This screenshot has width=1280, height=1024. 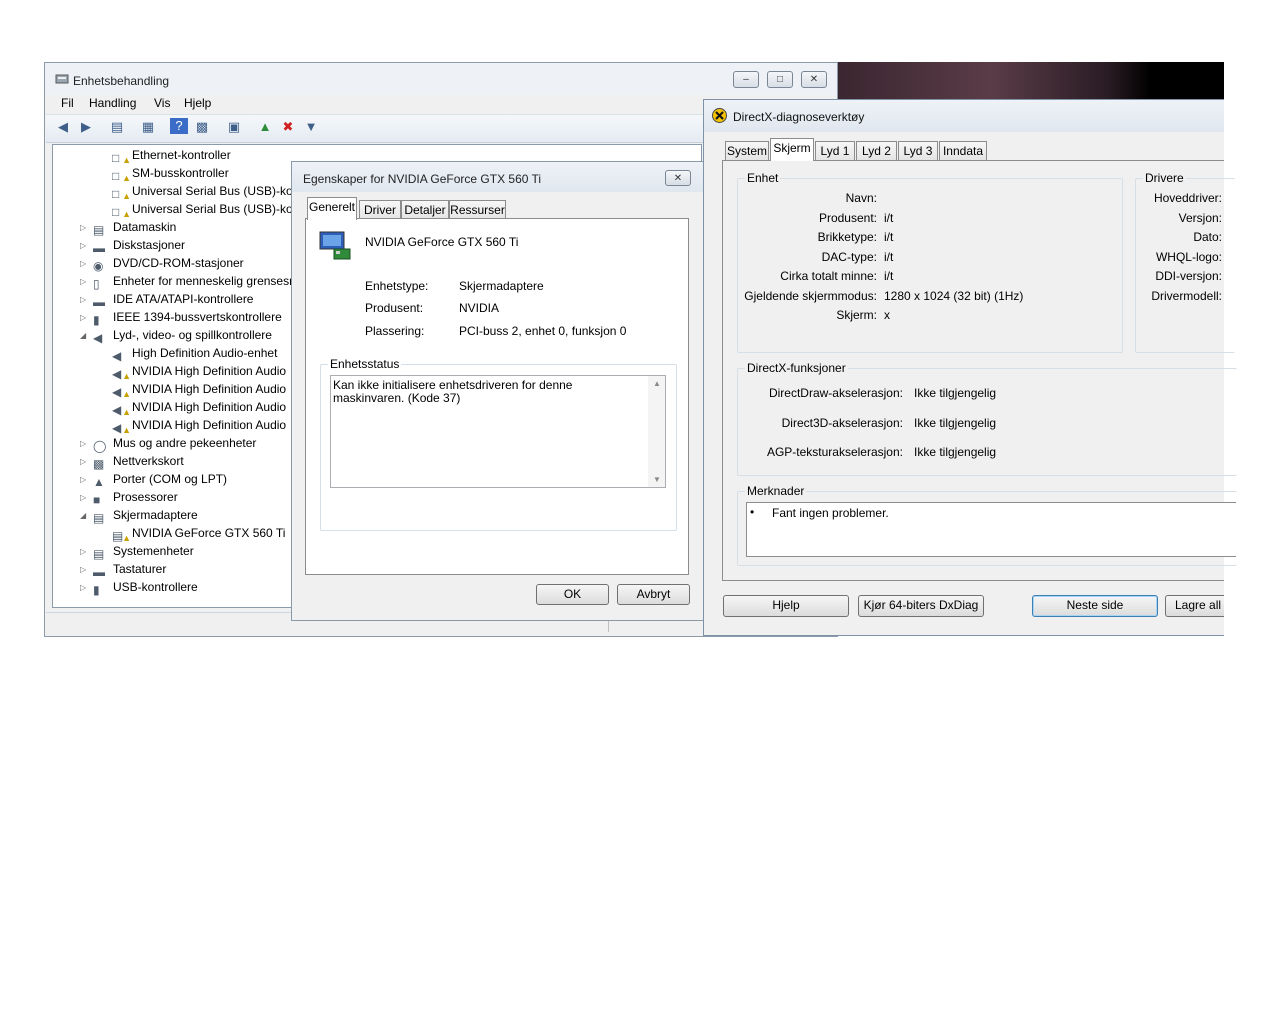 What do you see at coordinates (86, 127) in the screenshot?
I see `forward-arrow-icon: ▶` at bounding box center [86, 127].